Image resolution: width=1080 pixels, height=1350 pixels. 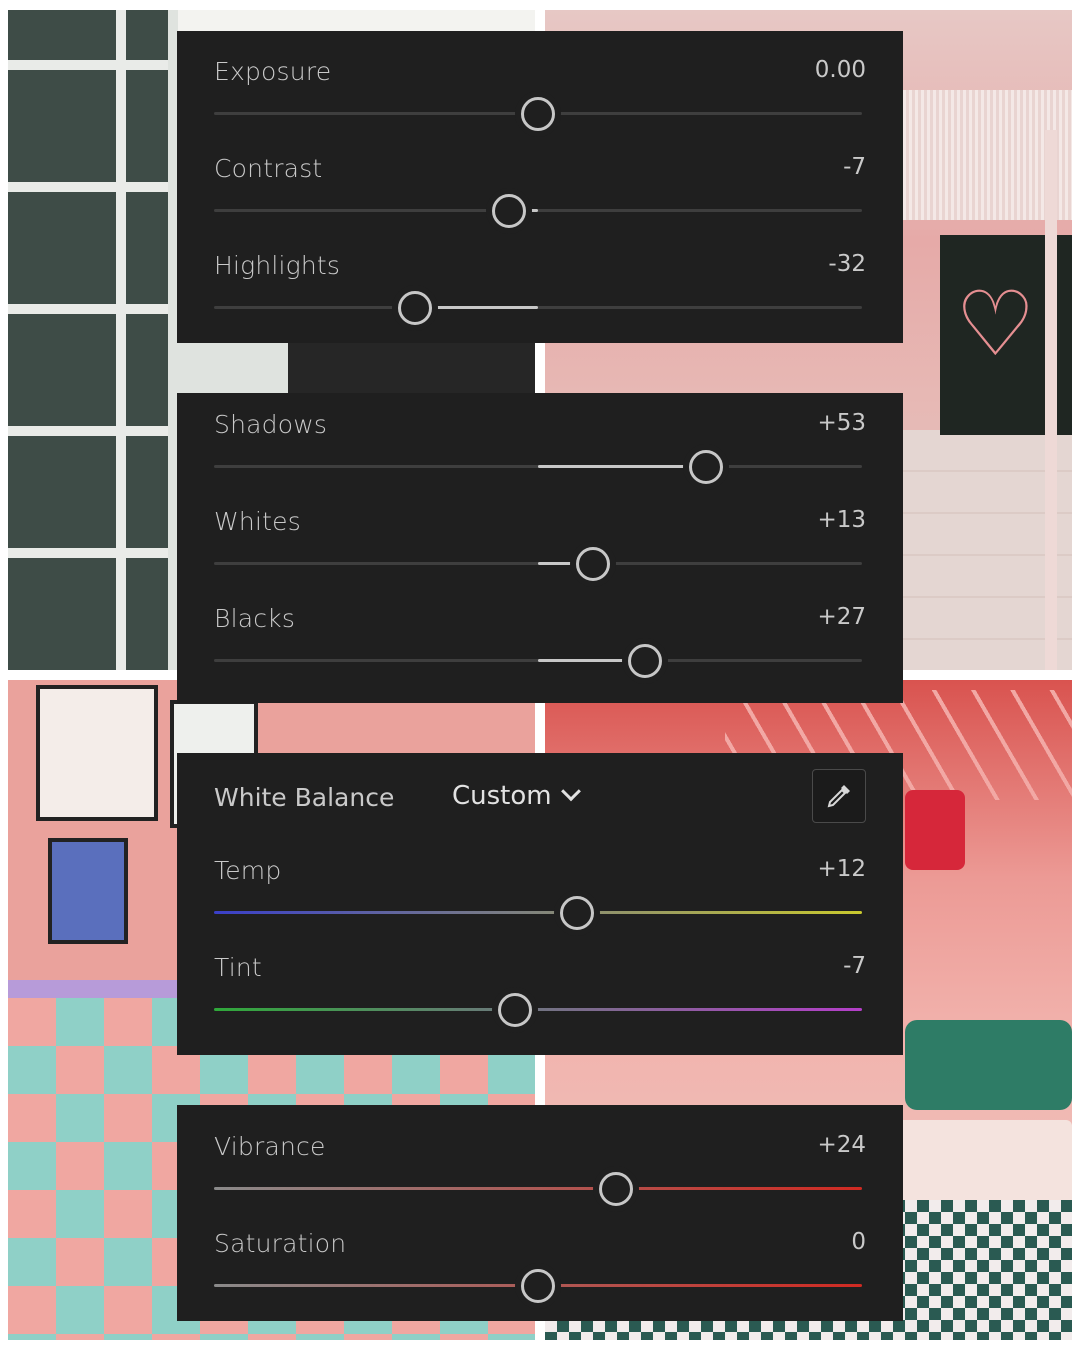 What do you see at coordinates (273, 71) in the screenshot?
I see `slider-label: Exposure` at bounding box center [273, 71].